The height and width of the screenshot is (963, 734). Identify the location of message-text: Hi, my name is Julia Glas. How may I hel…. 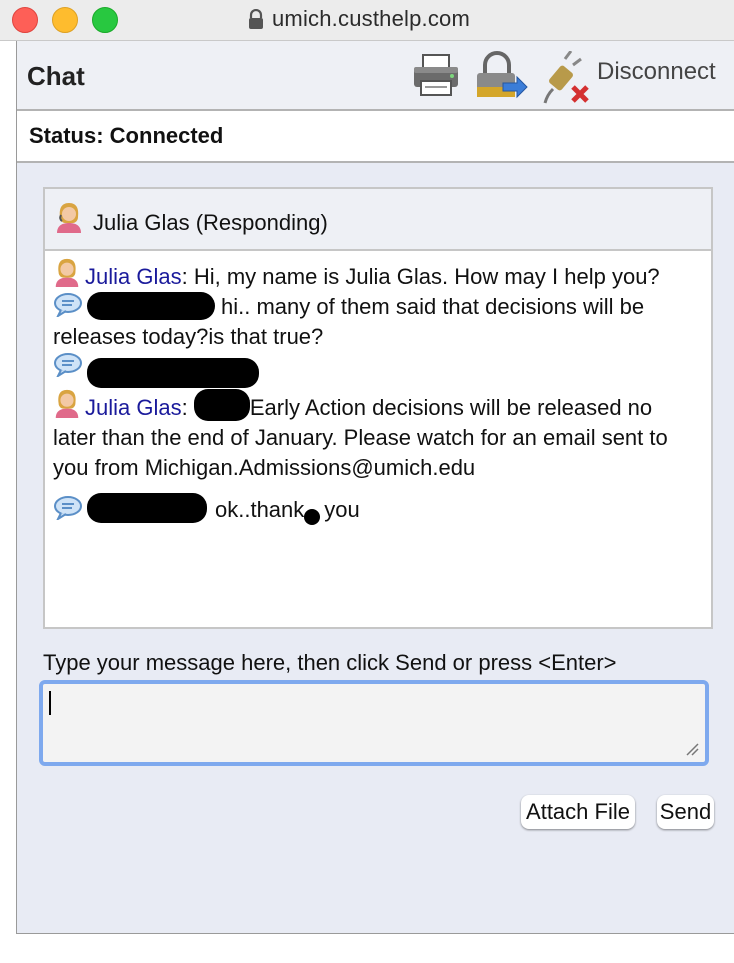
(426, 276).